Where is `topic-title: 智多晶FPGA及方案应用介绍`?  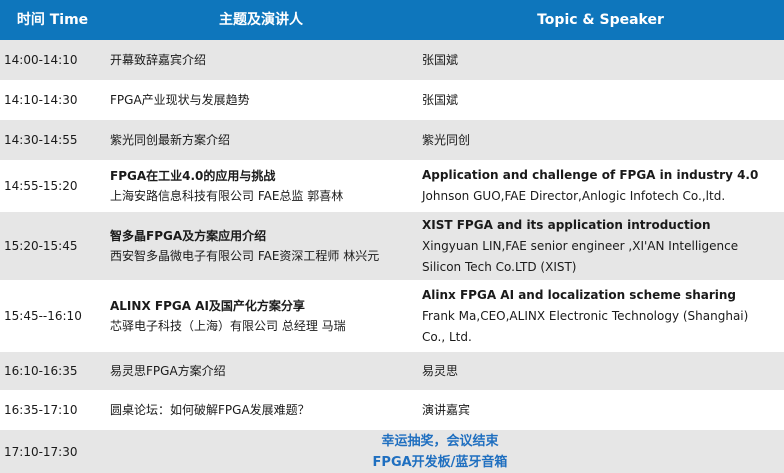 topic-title: 智多晶FPGA及方案应用介绍 is located at coordinates (188, 236).